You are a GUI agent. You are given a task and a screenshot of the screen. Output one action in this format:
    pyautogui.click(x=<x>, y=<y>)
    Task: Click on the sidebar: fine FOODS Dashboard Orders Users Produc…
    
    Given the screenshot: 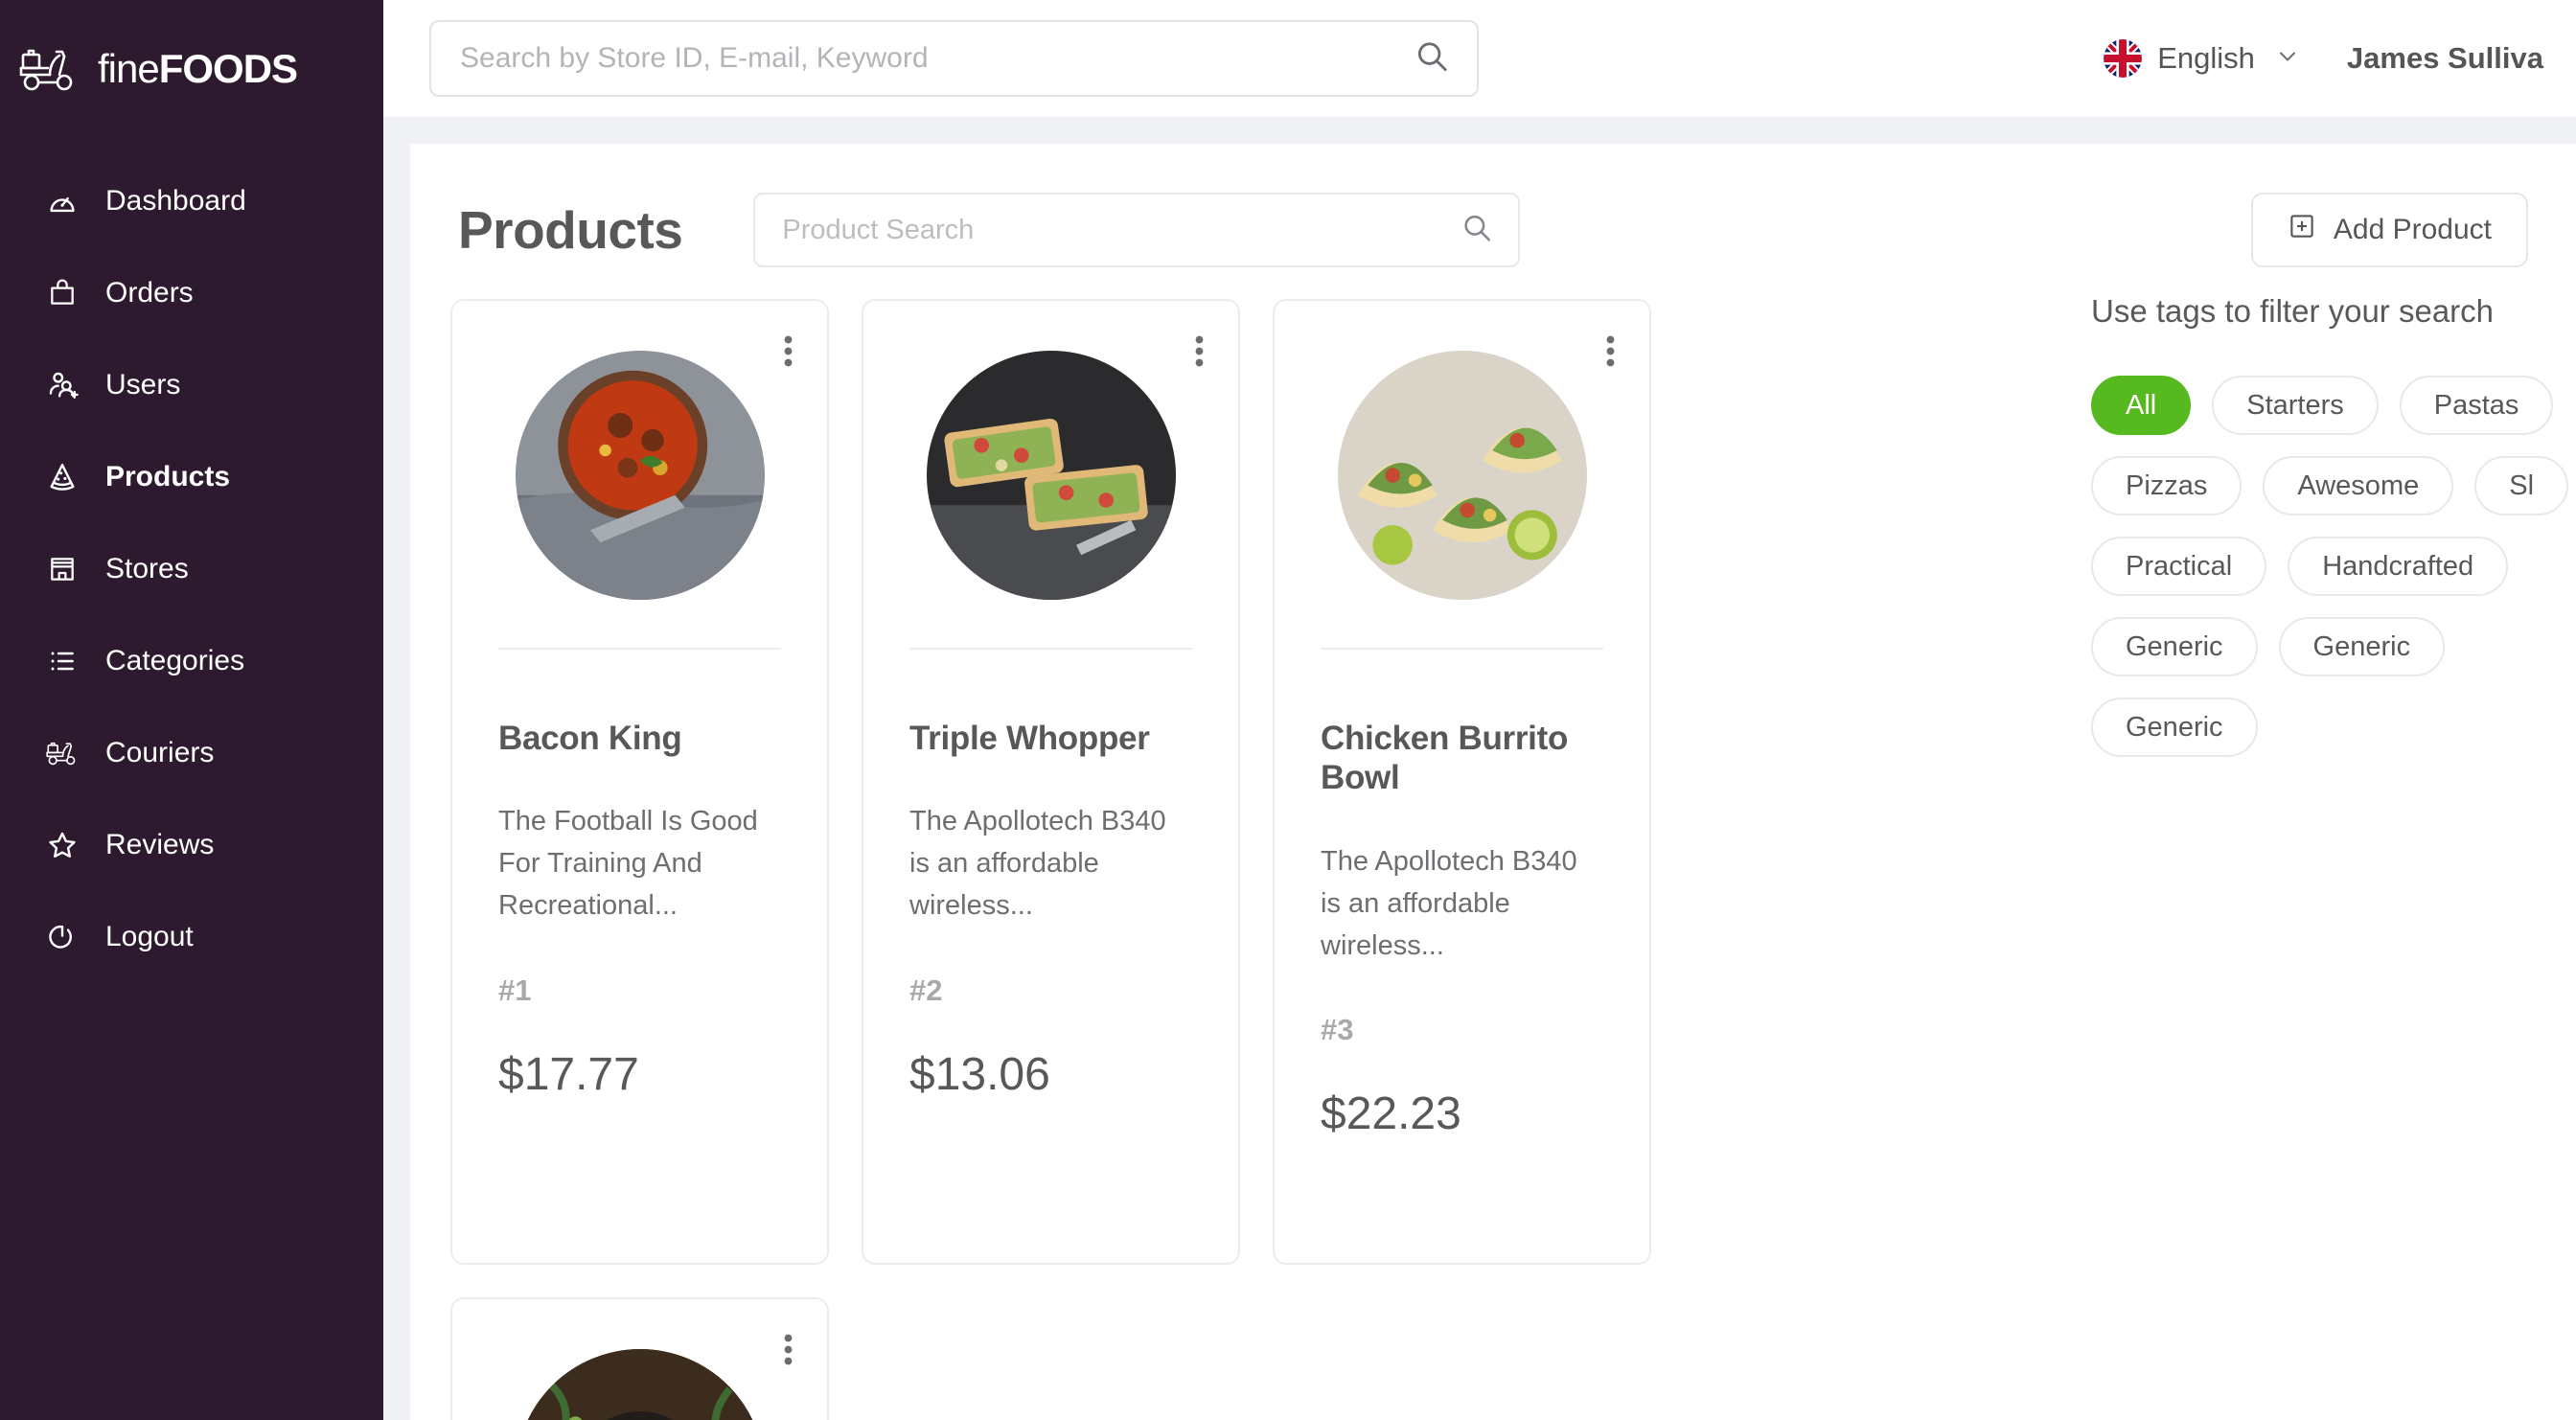 What is the action you would take?
    pyautogui.click(x=191, y=710)
    